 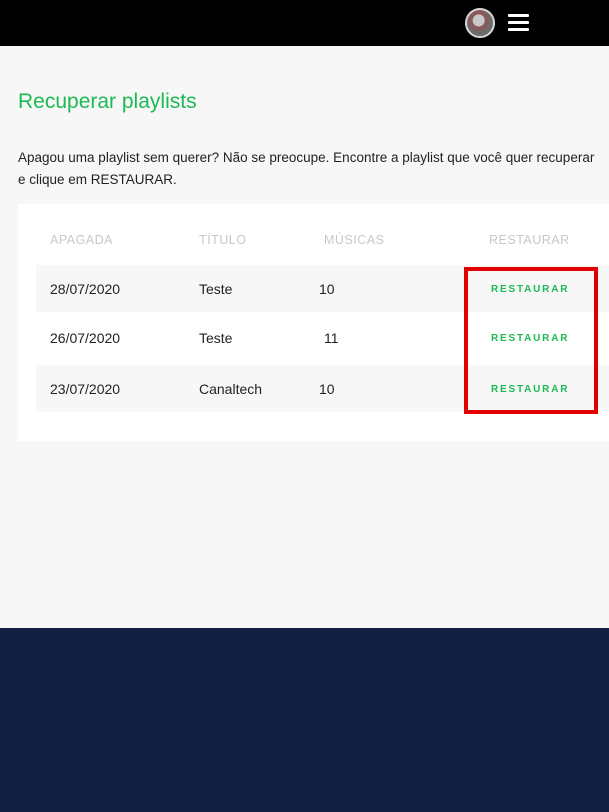 I want to click on deleted-date: 26/07/2020, so click(x=85, y=338).